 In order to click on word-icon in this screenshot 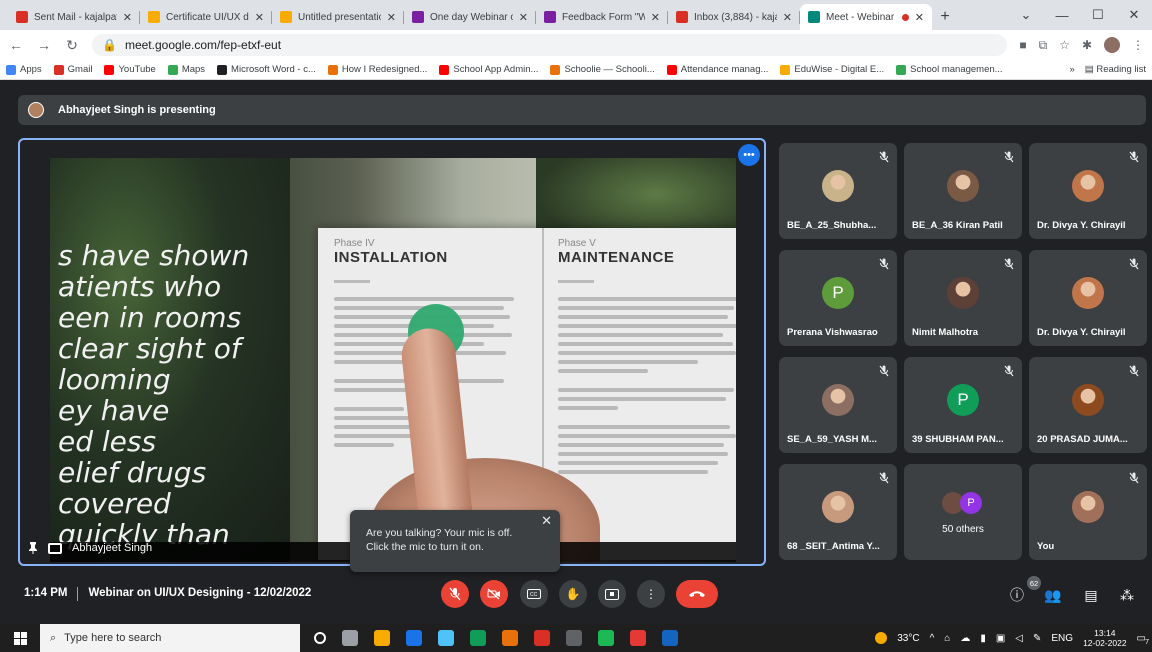, I will do `click(670, 638)`.